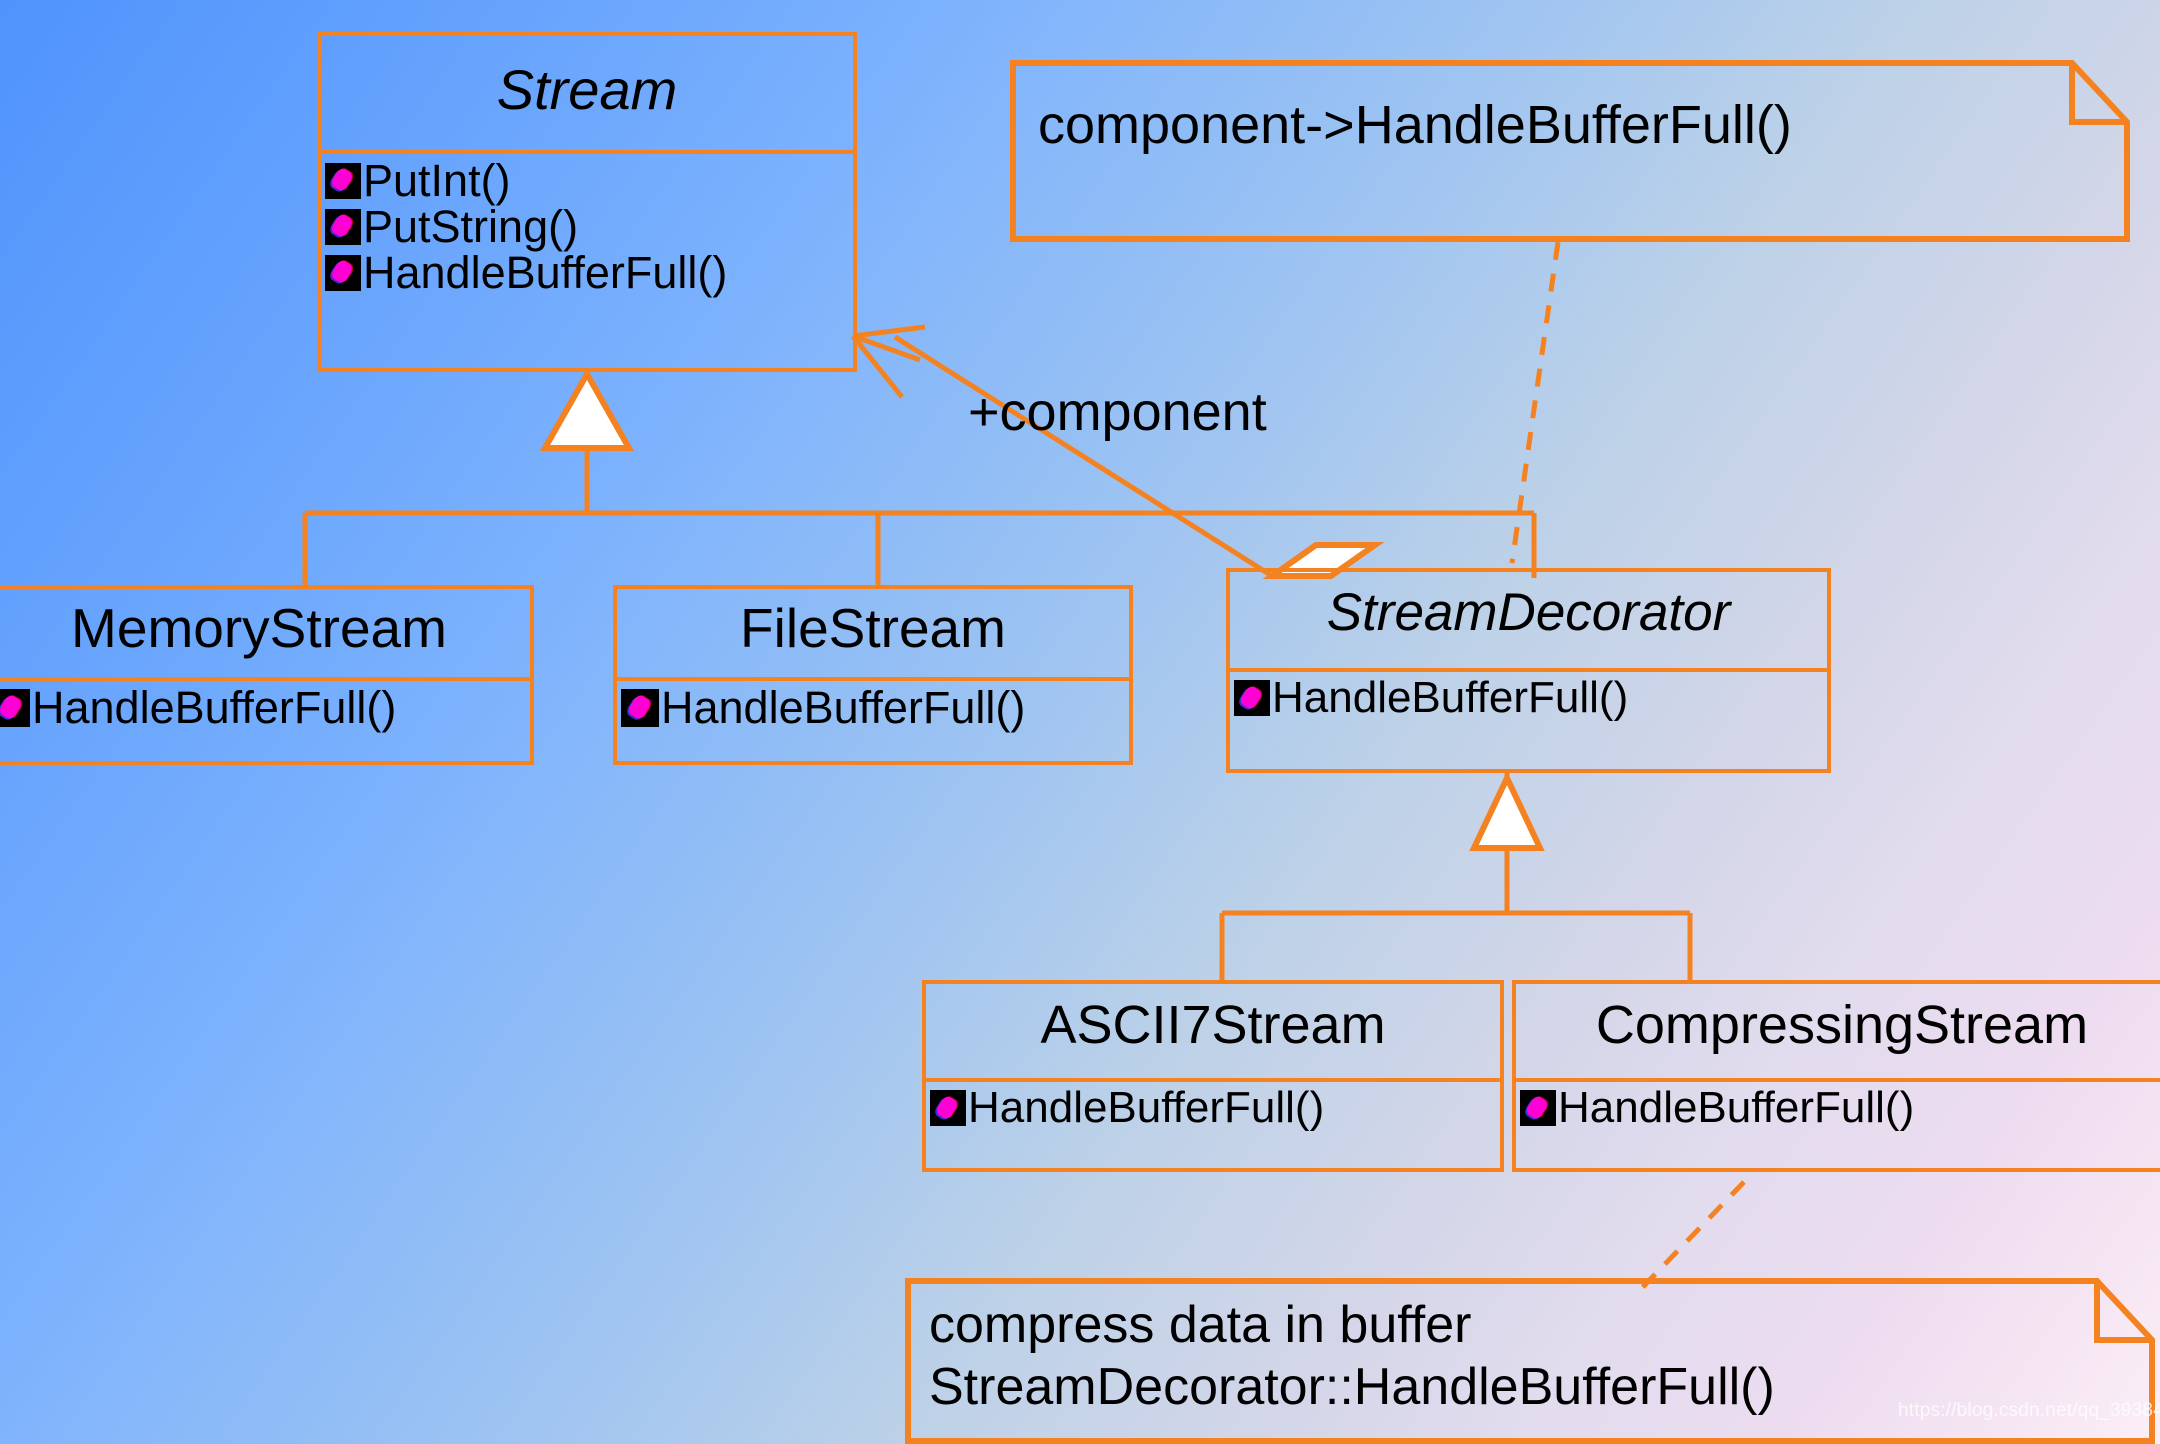 The image size is (2160, 1444). I want to click on note-box-top: component->HandleBufferFull(), so click(1570, 151).